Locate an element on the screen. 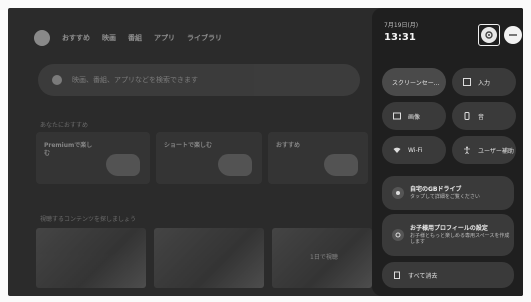 The width and height of the screenshot is (531, 302). recommend-card: ショートで楽しむ is located at coordinates (209, 158).